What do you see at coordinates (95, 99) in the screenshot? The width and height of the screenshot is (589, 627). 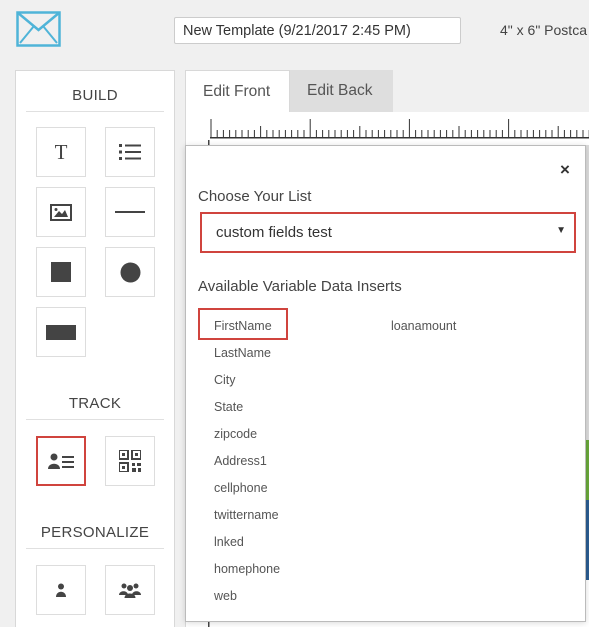 I see `build-section-title: BUILD` at bounding box center [95, 99].